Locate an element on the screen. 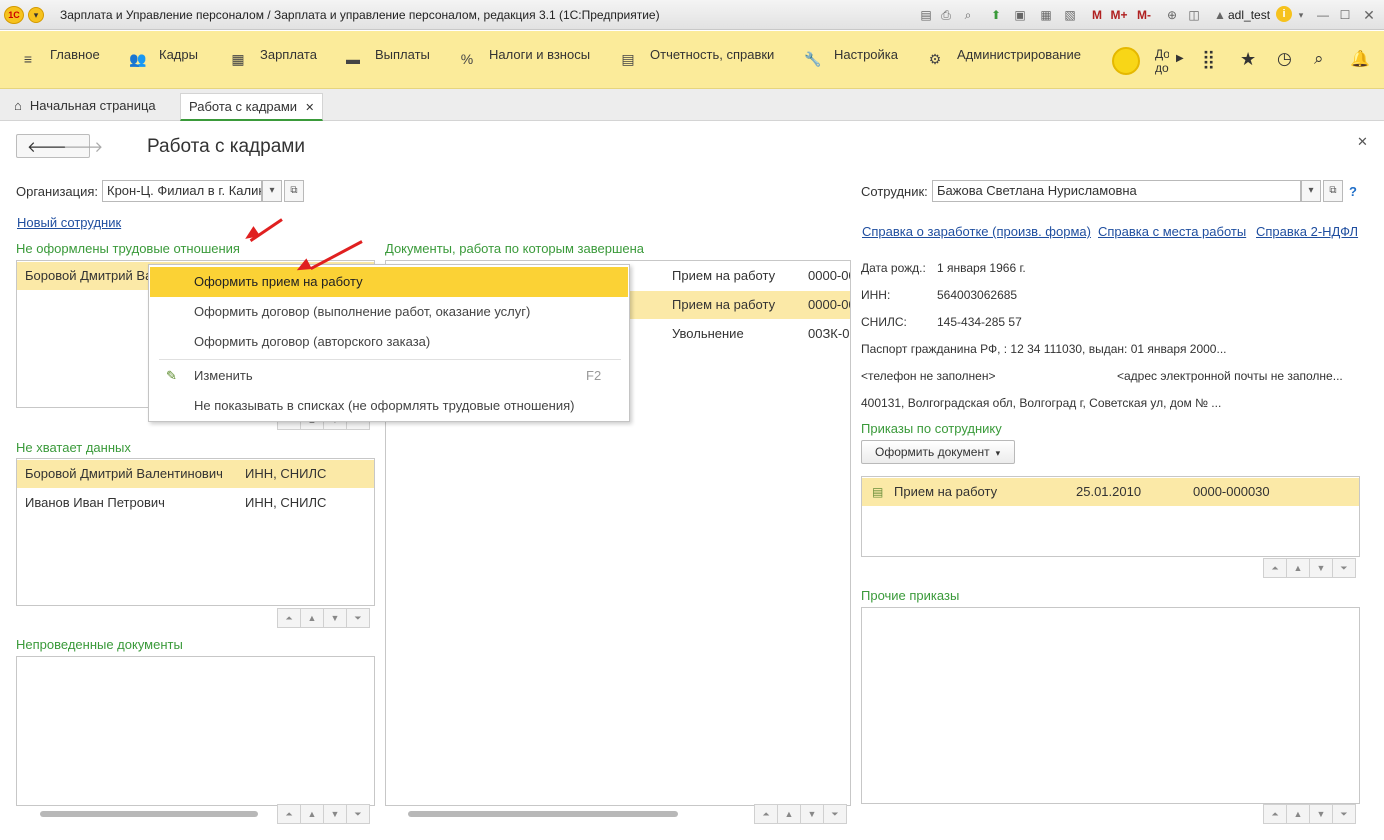 The image size is (1384, 840). close-window-icon: ✕ is located at coordinates (1369, 15).